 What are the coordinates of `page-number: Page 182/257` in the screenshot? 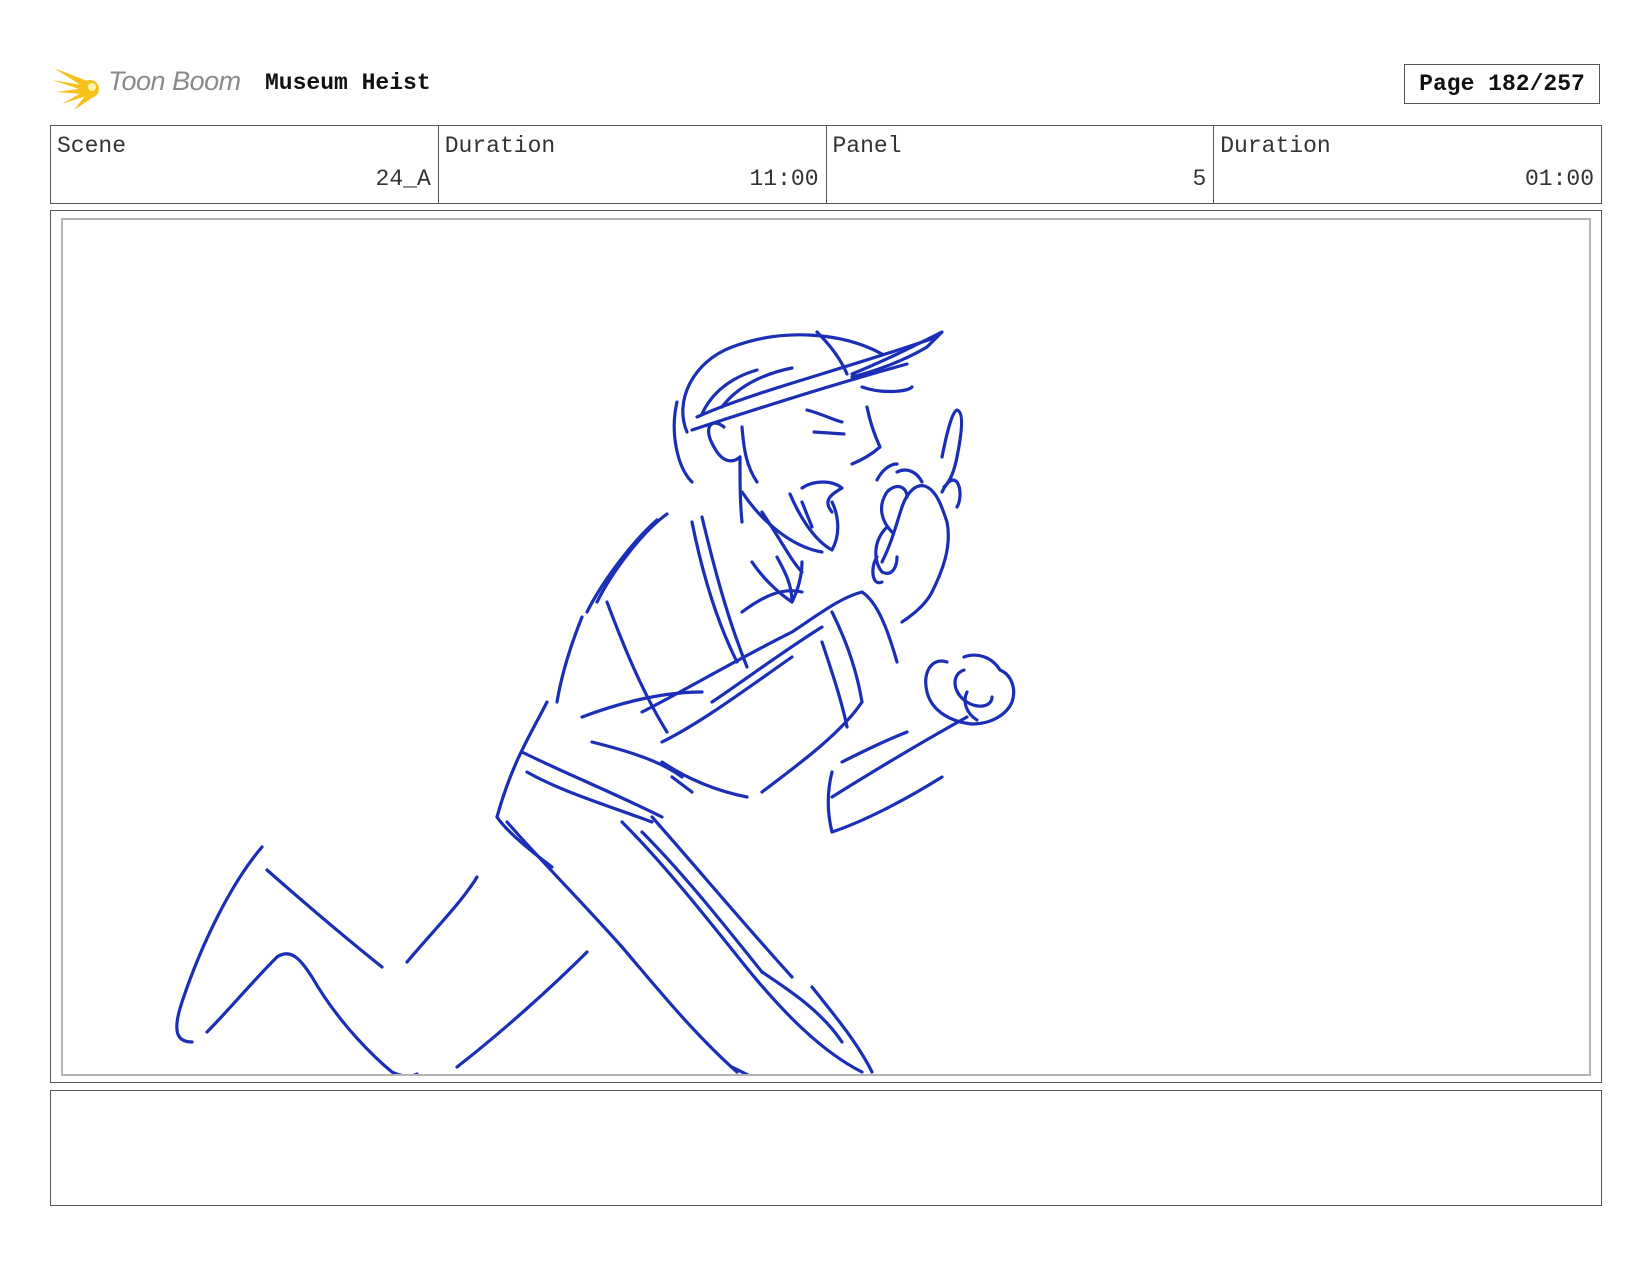 It's located at (1502, 84).